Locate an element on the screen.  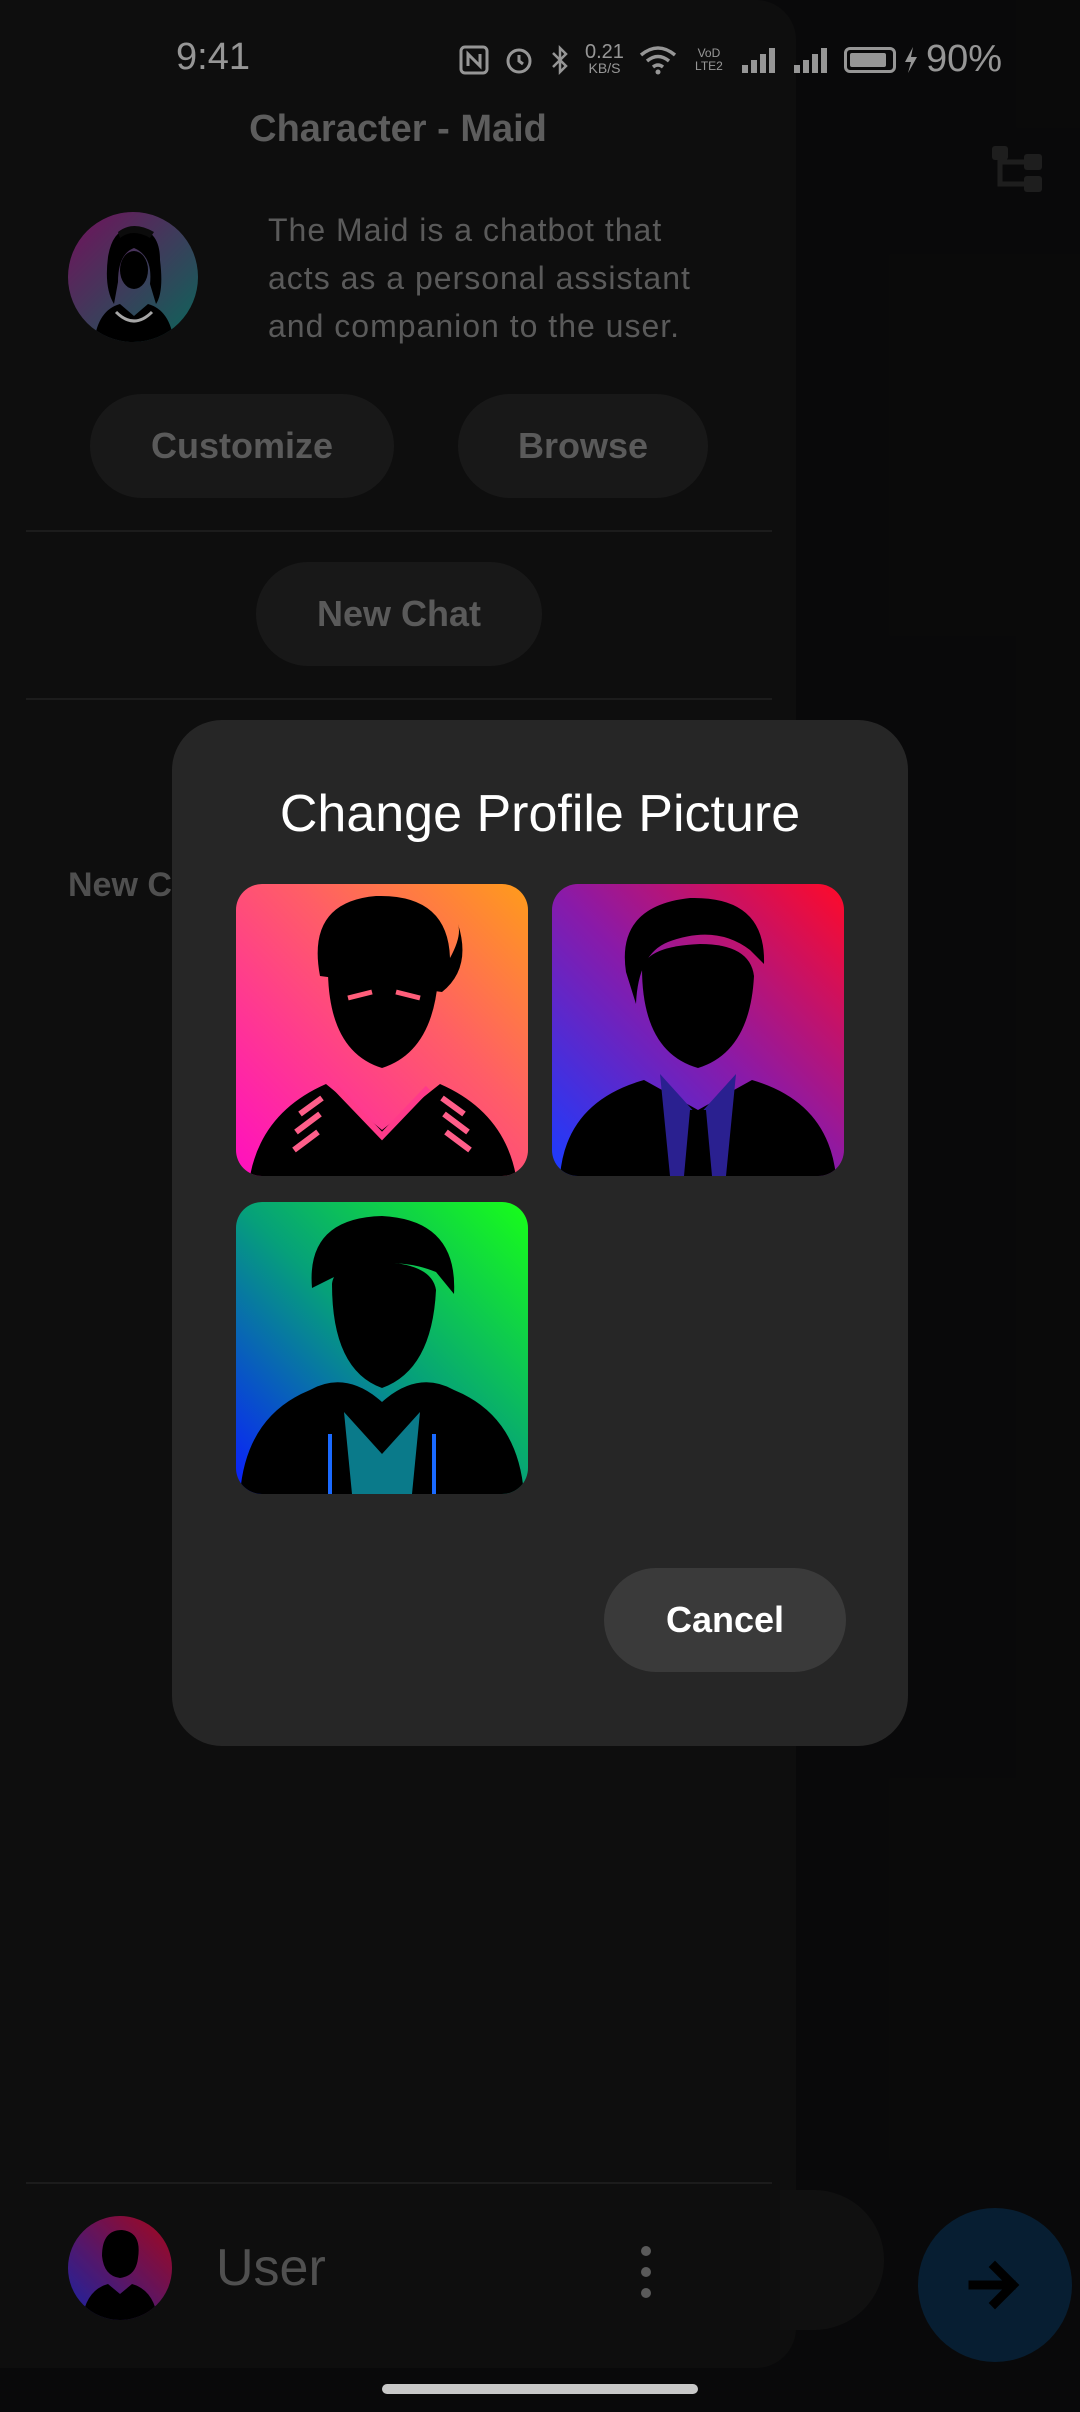
cancel-button: Cancel is located at coordinates (725, 1620).